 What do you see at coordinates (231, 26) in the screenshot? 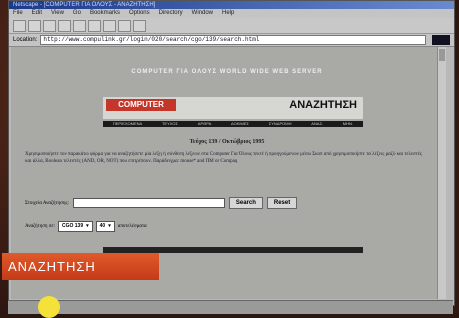
I see `toolbar` at bounding box center [231, 26].